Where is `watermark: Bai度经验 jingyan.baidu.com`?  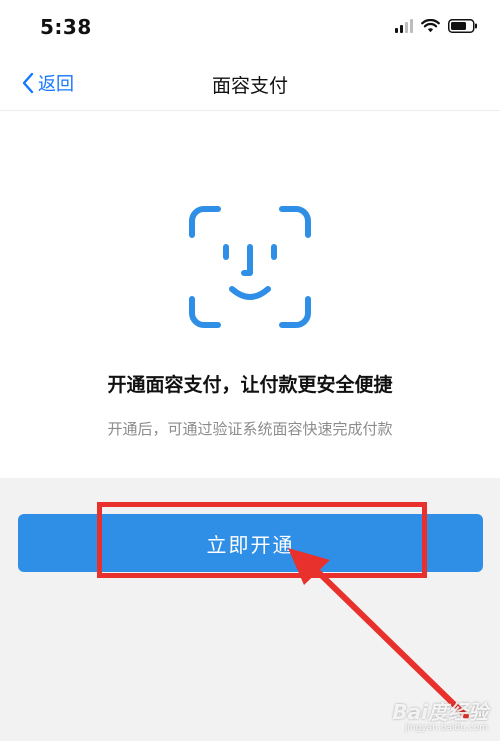
watermark: Bai度经验 jingyan.baidu.com is located at coordinates (440, 714).